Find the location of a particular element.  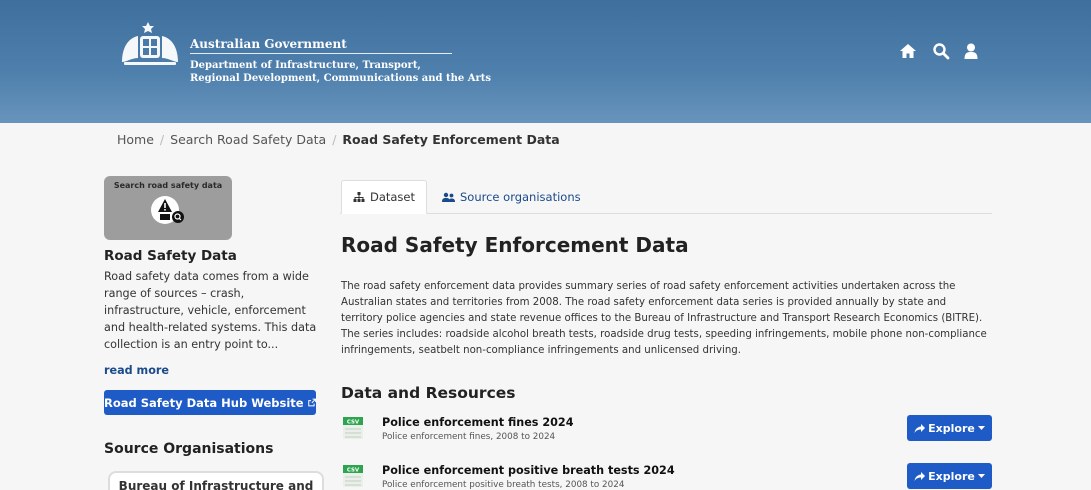

hub-website-button: Road Safety Data Hub Website is located at coordinates (210, 402).